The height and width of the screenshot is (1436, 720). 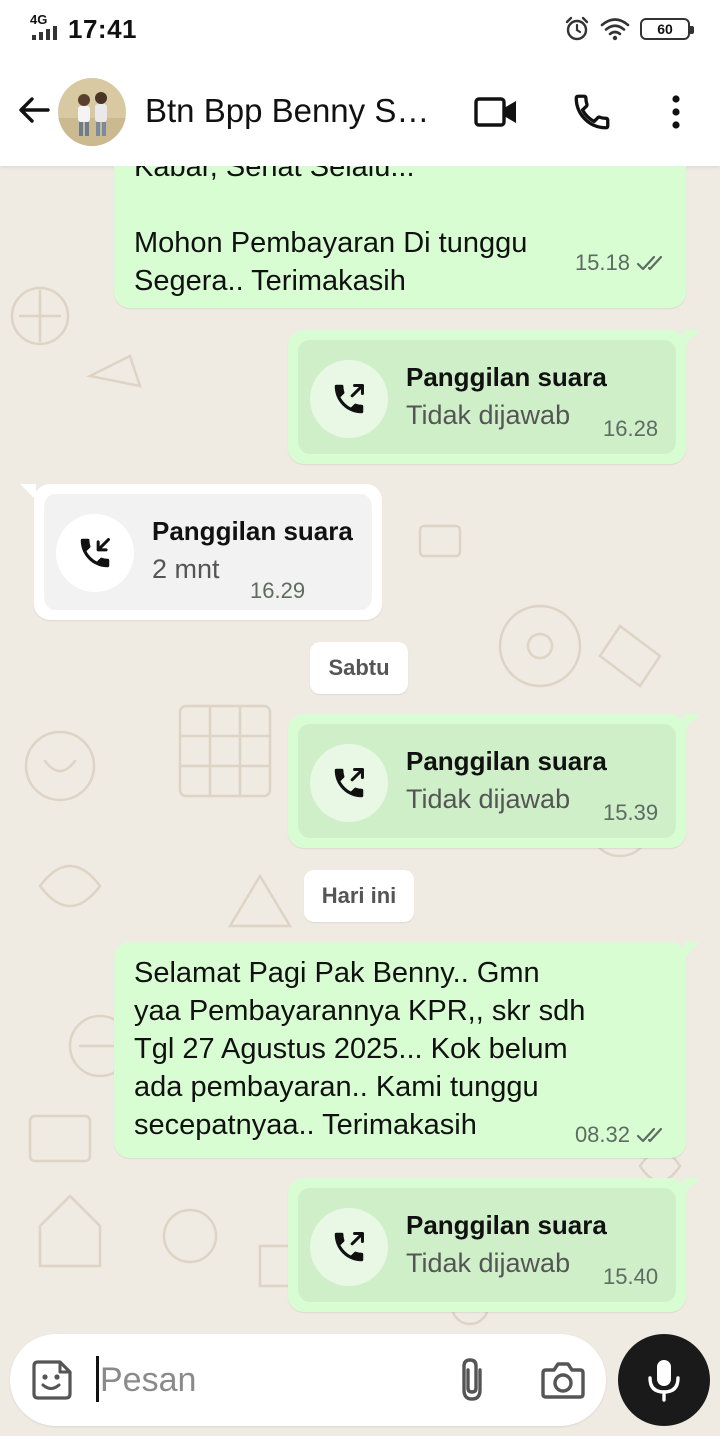 I want to click on call-bubble-incoming: Panggilan suara 2 mnt 16.29, so click(x=201, y=552).